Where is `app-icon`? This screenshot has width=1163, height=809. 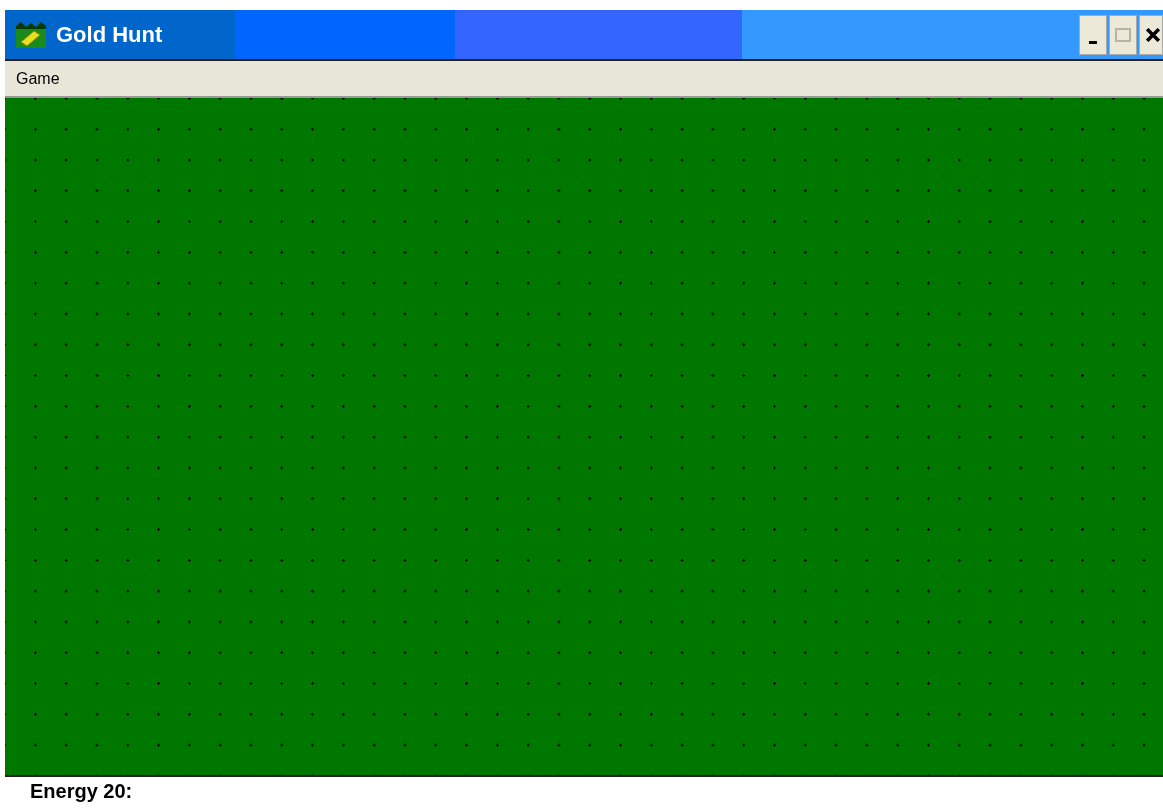
app-icon is located at coordinates (31, 34).